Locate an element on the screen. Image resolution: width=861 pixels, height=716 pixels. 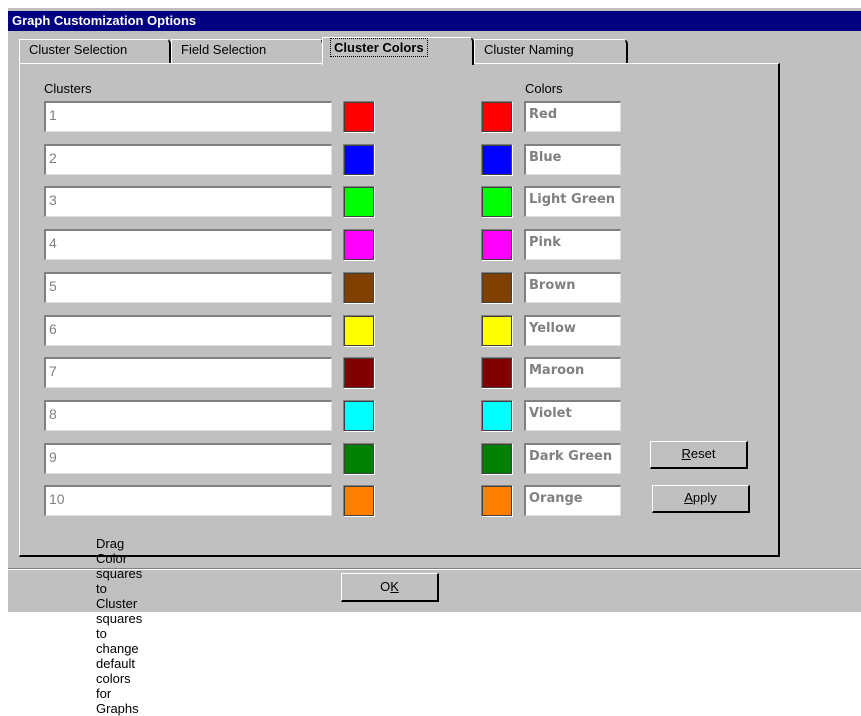
apply-mnemonic: A is located at coordinates (688, 497).